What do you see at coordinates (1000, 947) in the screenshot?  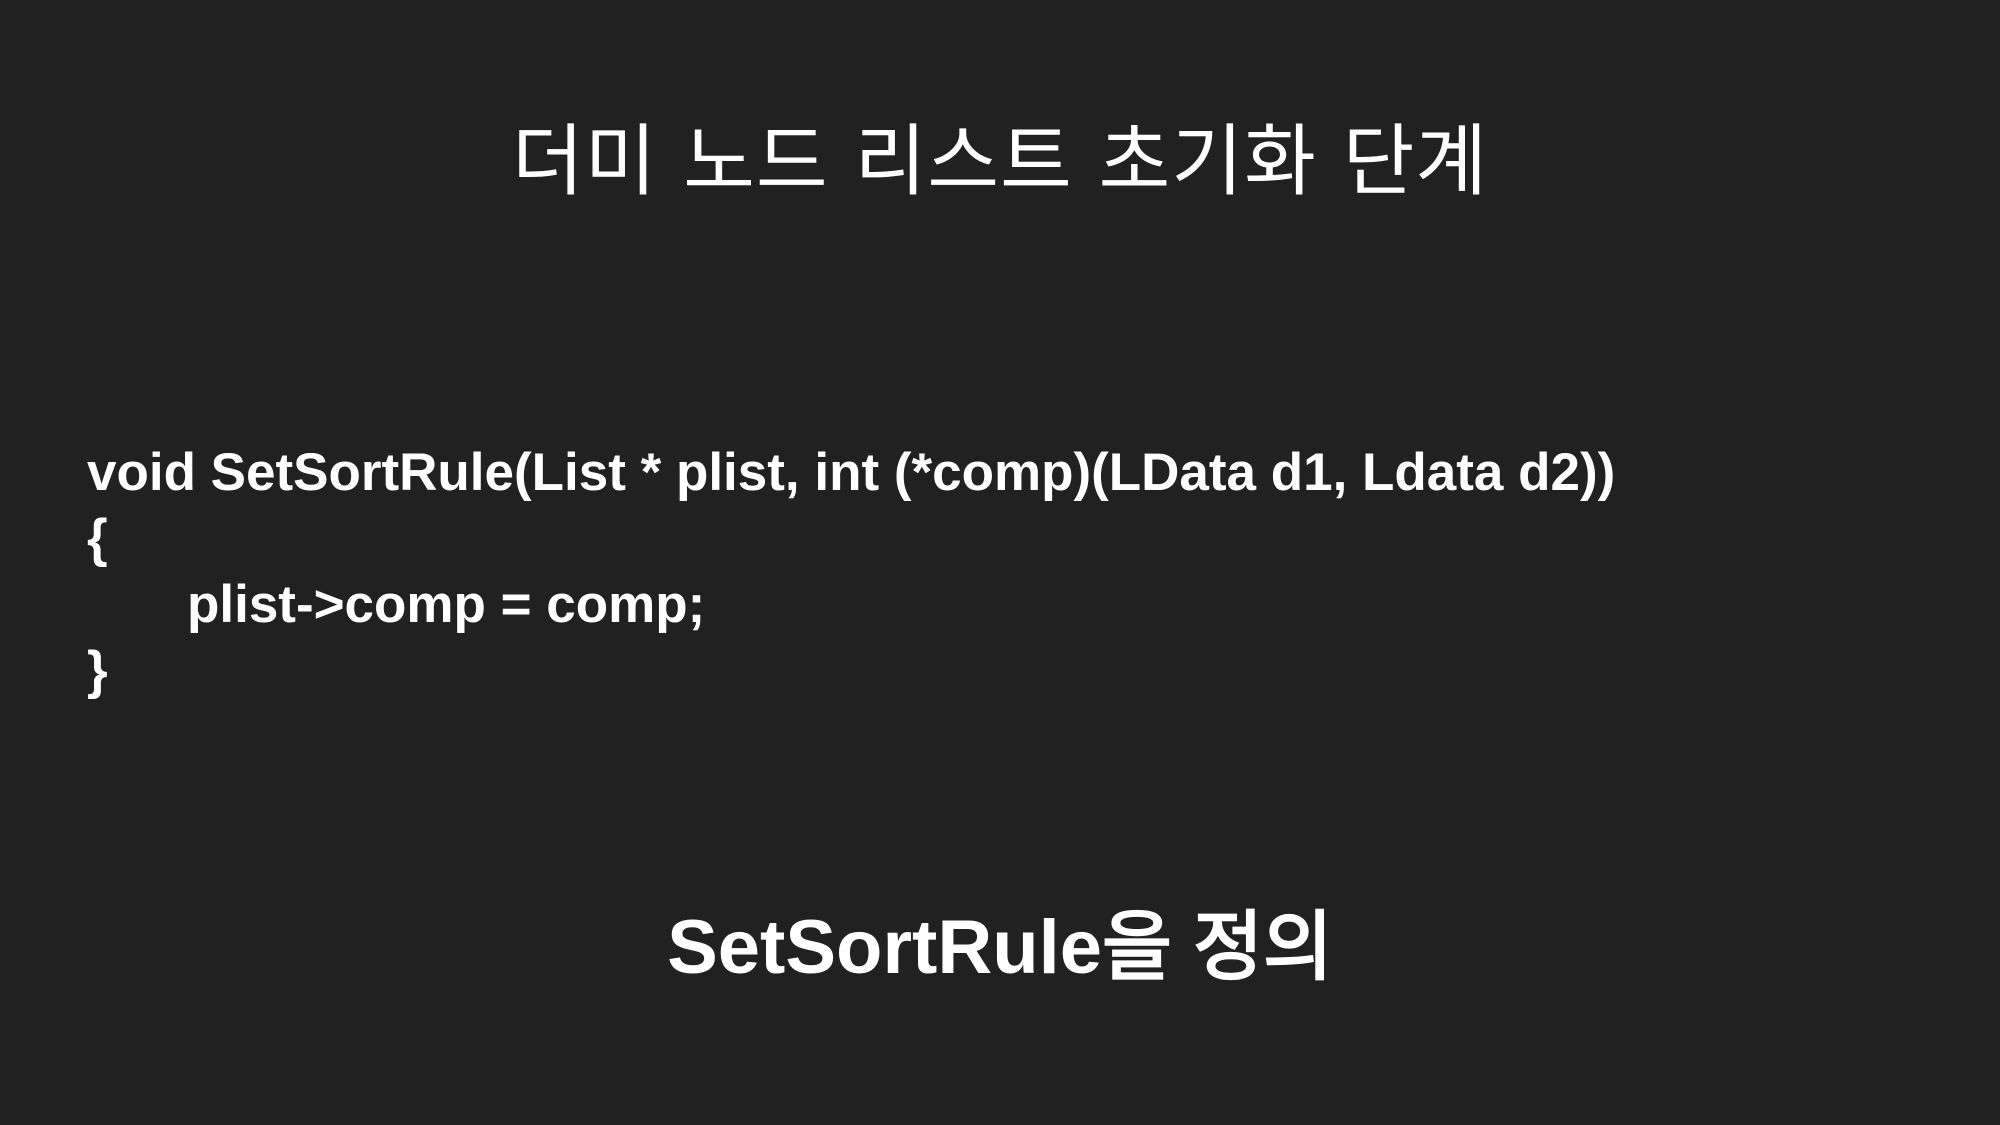 I see `slide-caption: SetSortRule을 정의` at bounding box center [1000, 947].